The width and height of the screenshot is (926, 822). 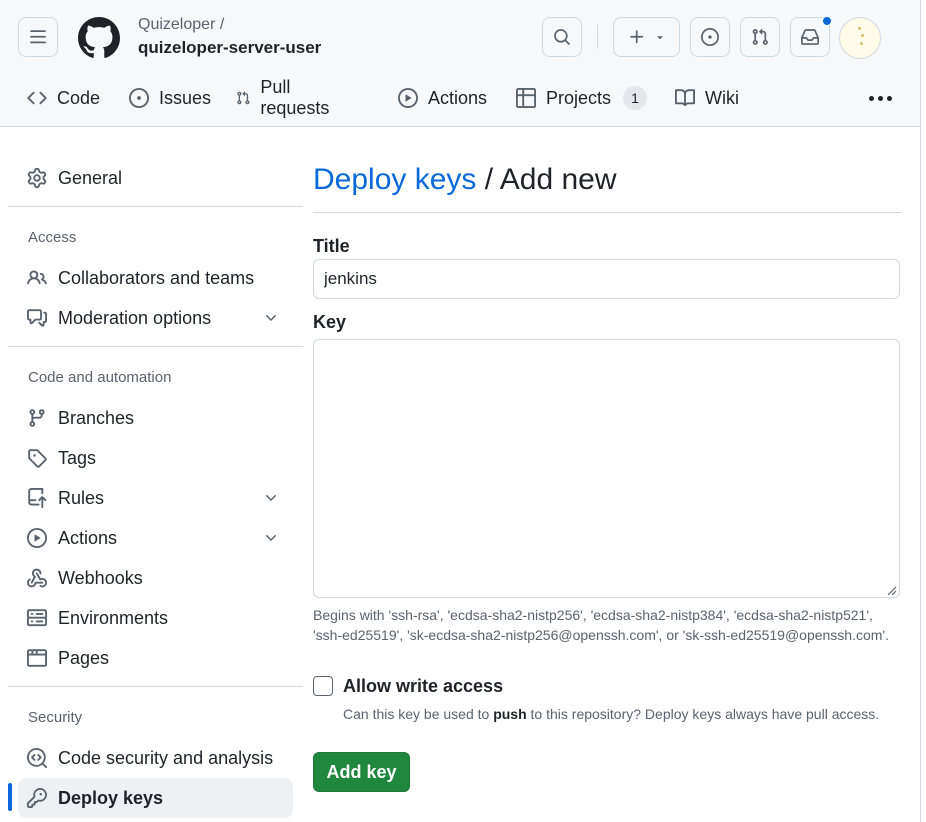 What do you see at coordinates (84, 657) in the screenshot?
I see `sidebar-item-label: Pages` at bounding box center [84, 657].